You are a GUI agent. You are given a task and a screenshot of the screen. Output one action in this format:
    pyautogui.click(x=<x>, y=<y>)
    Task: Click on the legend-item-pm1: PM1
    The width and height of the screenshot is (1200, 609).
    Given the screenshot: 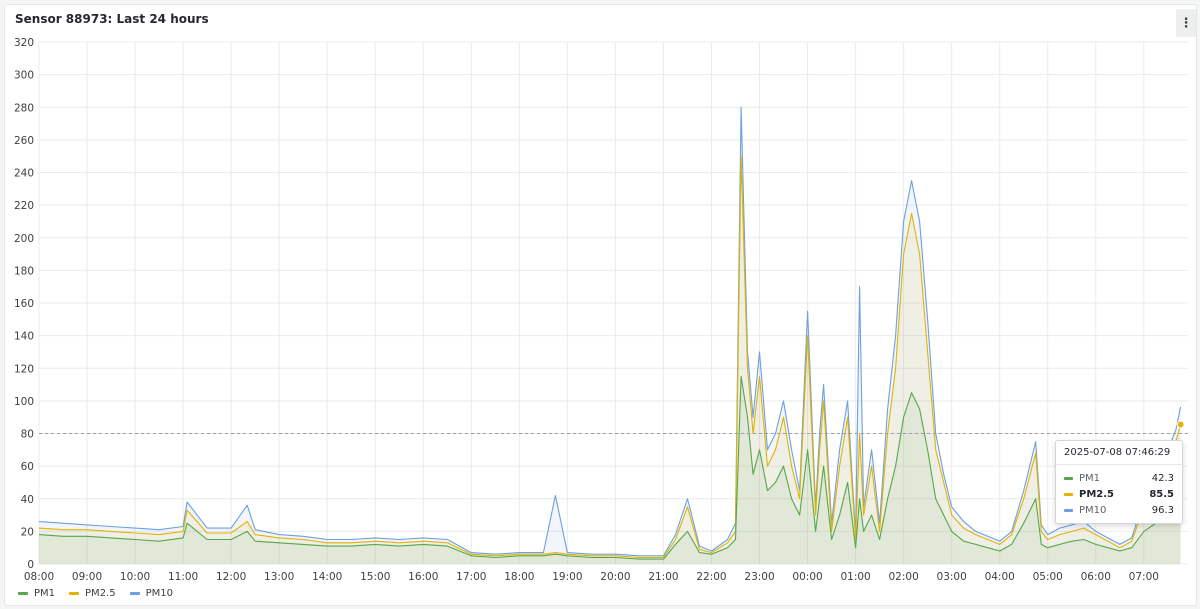 What is the action you would take?
    pyautogui.click(x=36, y=593)
    